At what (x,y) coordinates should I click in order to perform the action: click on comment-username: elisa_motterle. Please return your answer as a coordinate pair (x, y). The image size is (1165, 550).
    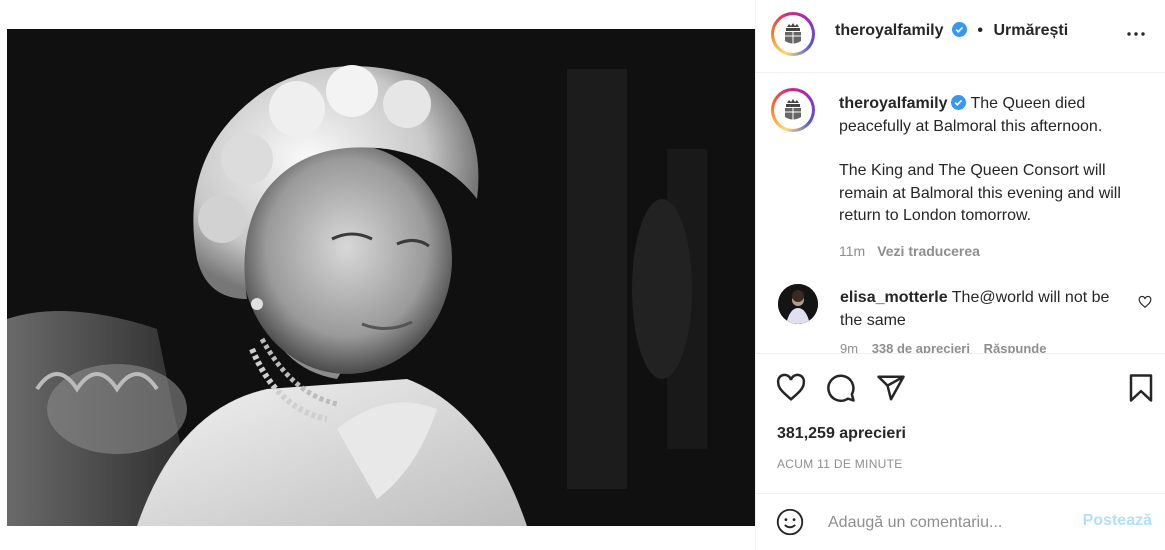
    Looking at the image, I should click on (894, 297).